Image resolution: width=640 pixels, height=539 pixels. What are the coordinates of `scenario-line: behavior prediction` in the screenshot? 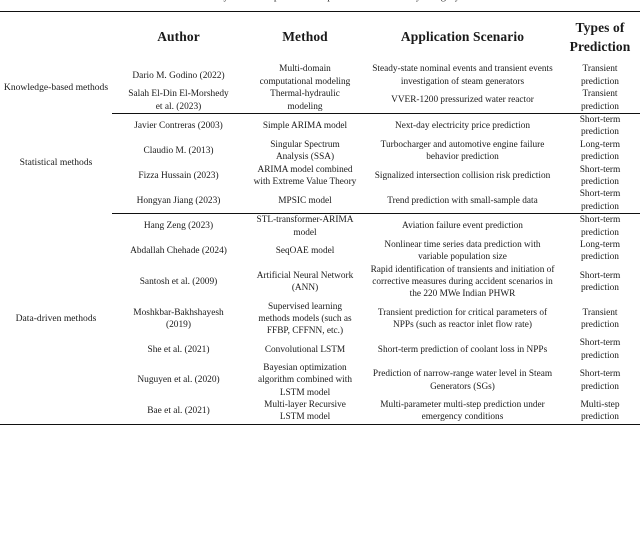 It's located at (462, 157).